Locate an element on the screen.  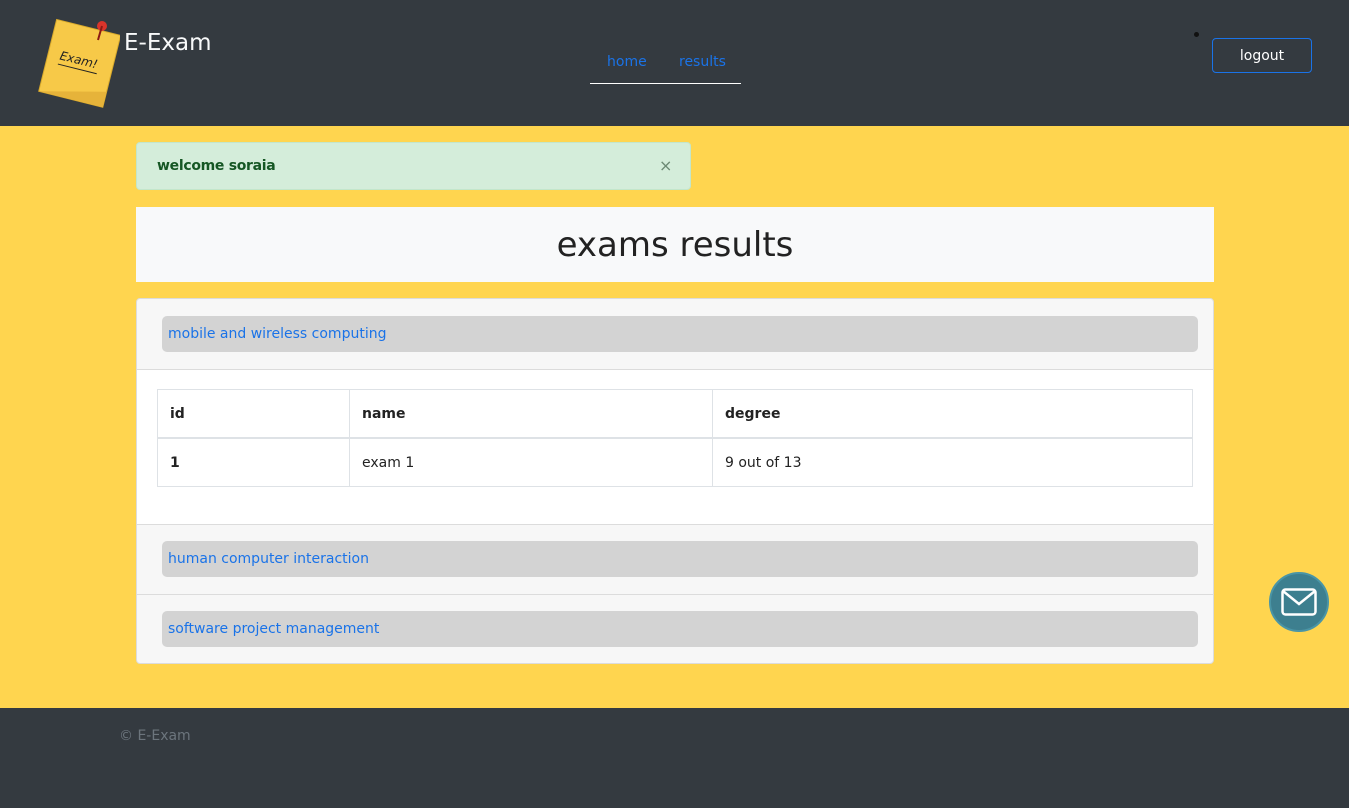
column-header-name: name is located at coordinates (384, 414).